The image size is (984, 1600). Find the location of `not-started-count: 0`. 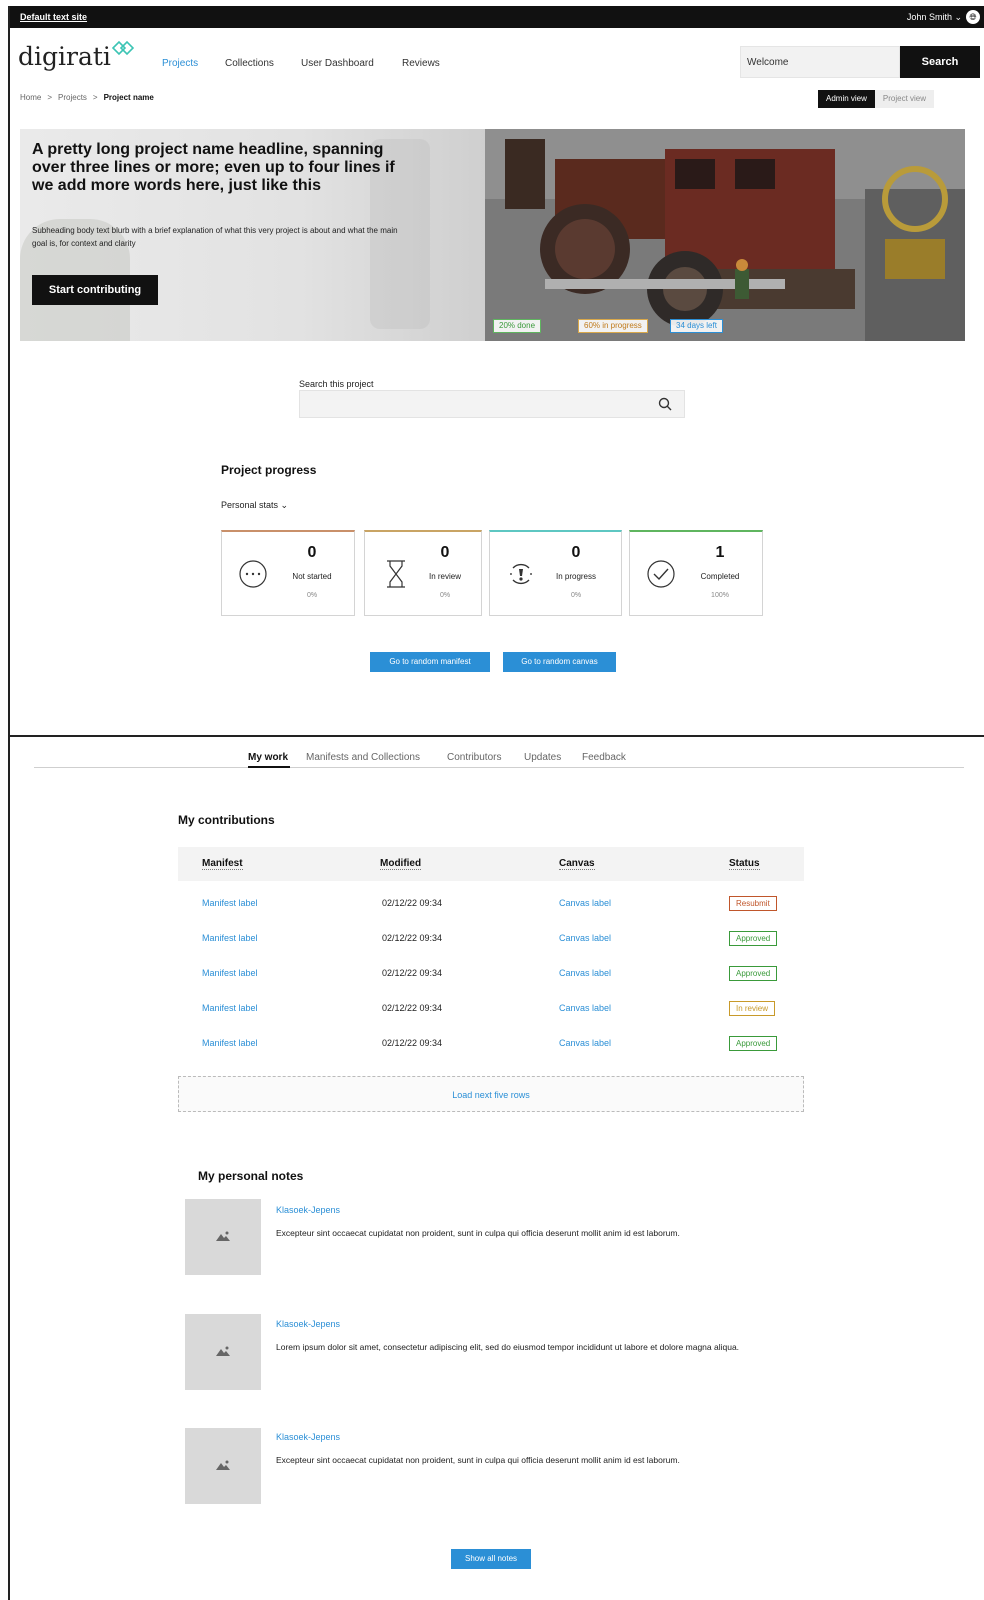

not-started-count: 0 is located at coordinates (312, 552).